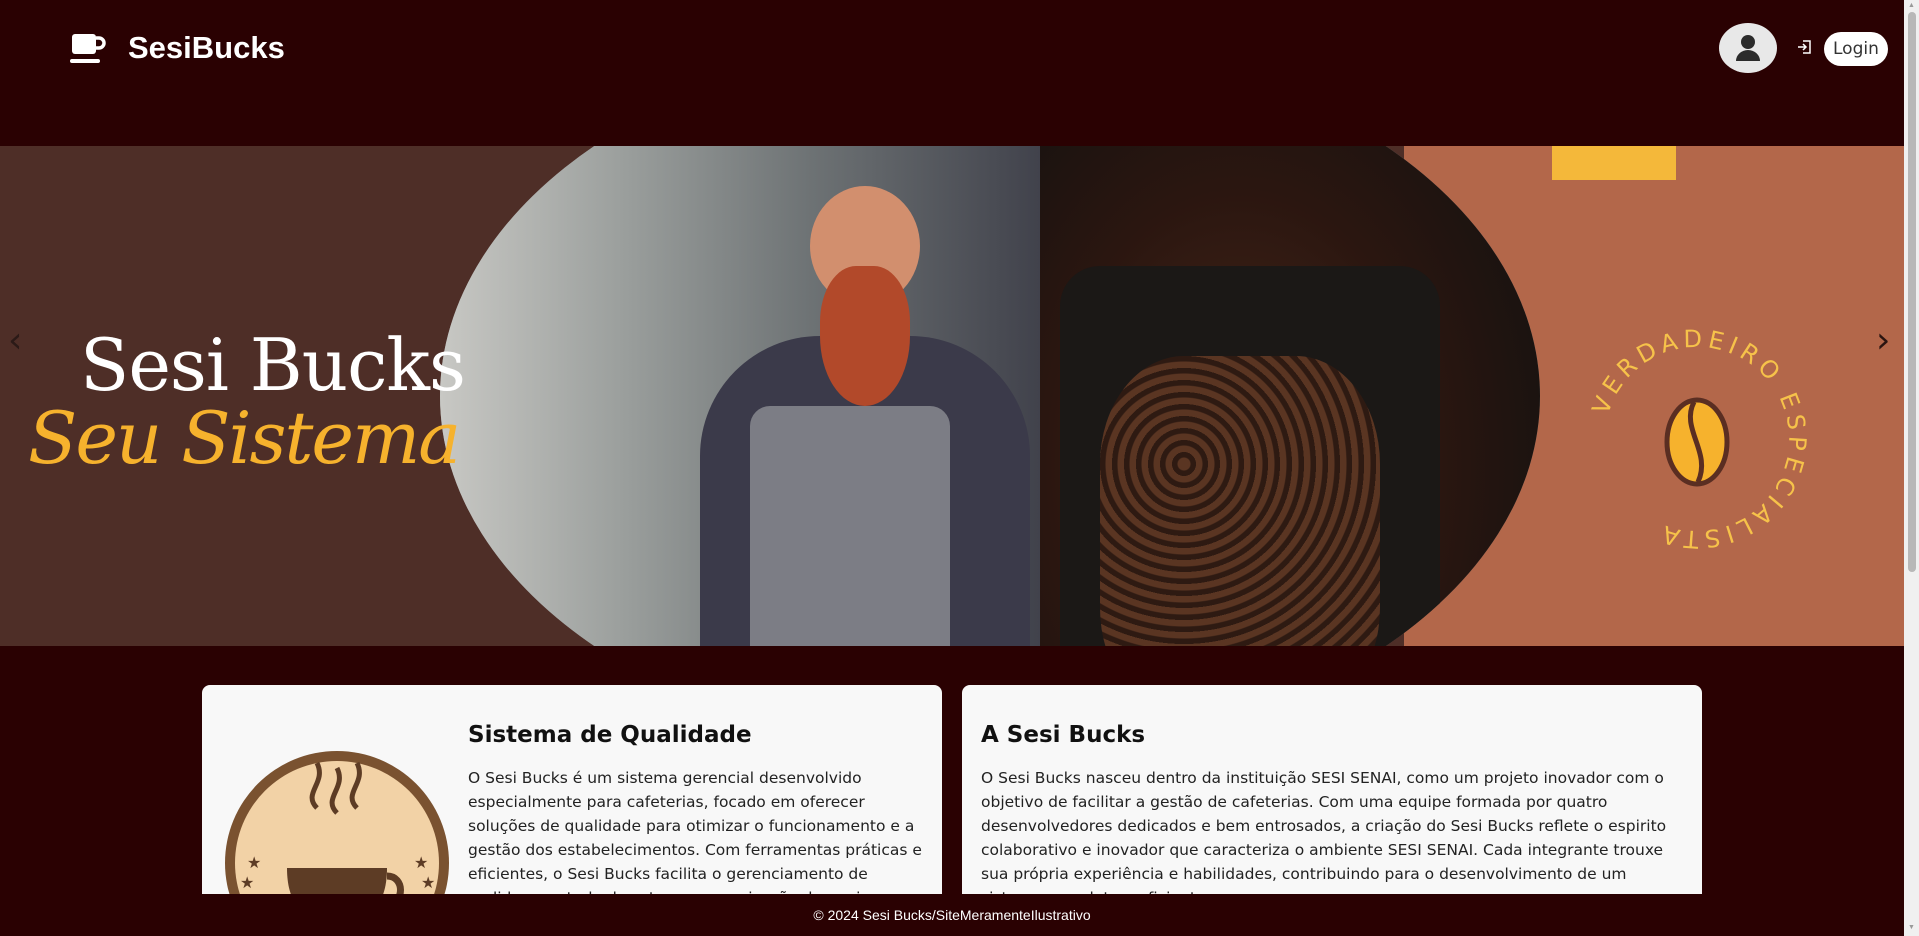 Image resolution: width=1919 pixels, height=936 pixels. What do you see at coordinates (1912, 292) in the screenshot?
I see `scrollbar-thumb` at bounding box center [1912, 292].